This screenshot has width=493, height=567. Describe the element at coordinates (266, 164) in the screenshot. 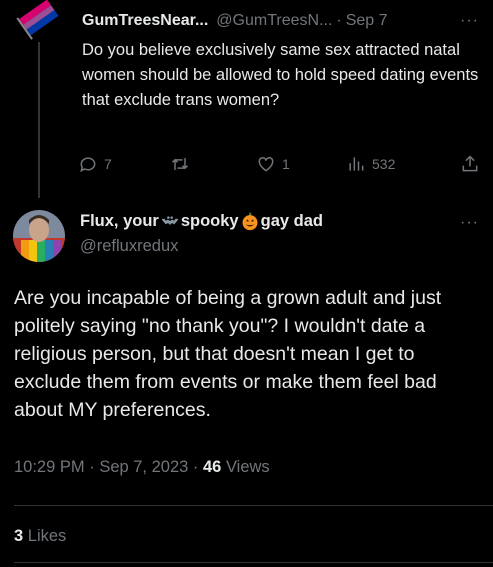

I see `like-icon` at that location.